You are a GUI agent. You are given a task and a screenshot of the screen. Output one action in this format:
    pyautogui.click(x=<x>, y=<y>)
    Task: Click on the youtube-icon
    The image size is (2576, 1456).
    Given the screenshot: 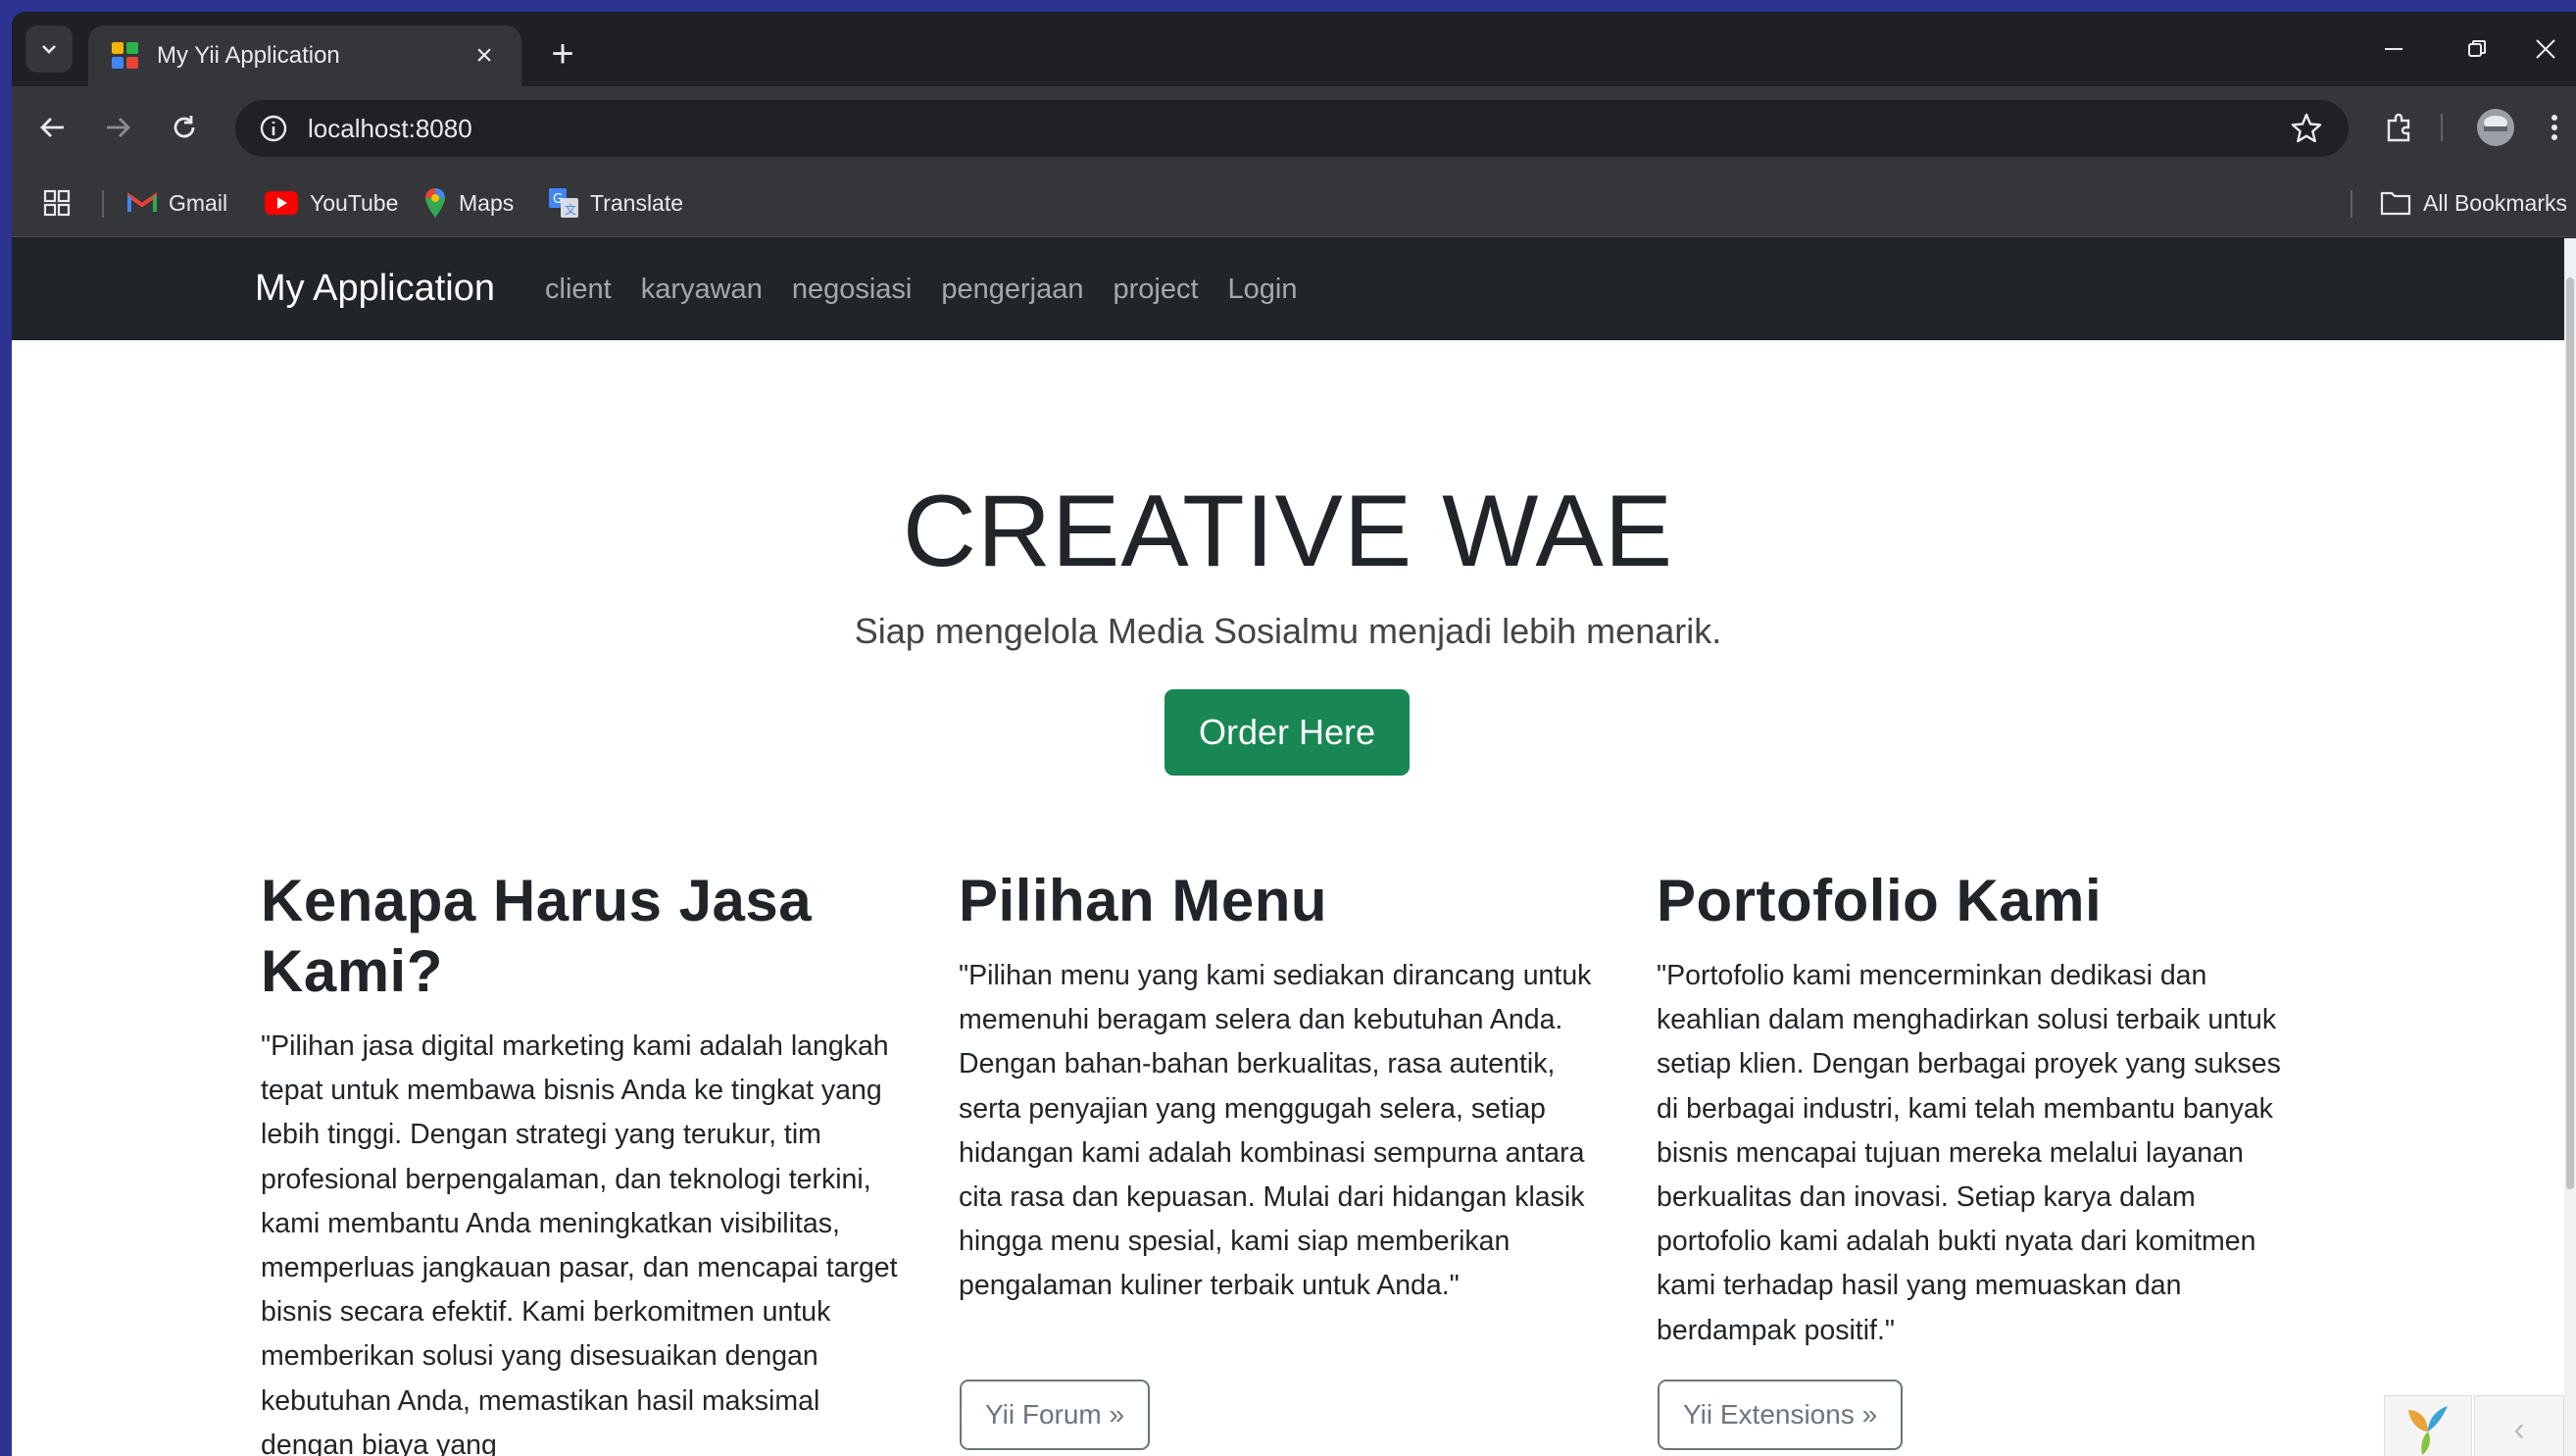 What is the action you would take?
    pyautogui.click(x=281, y=203)
    